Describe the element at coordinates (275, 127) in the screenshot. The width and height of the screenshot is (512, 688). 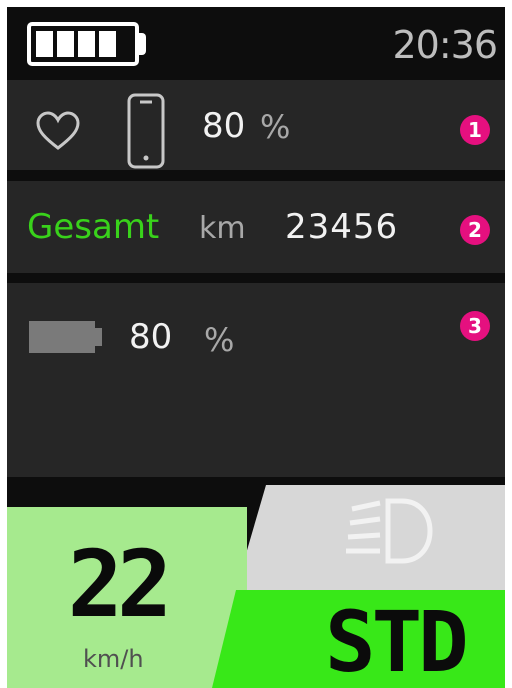
I see `phone-battery-unit: %` at that location.